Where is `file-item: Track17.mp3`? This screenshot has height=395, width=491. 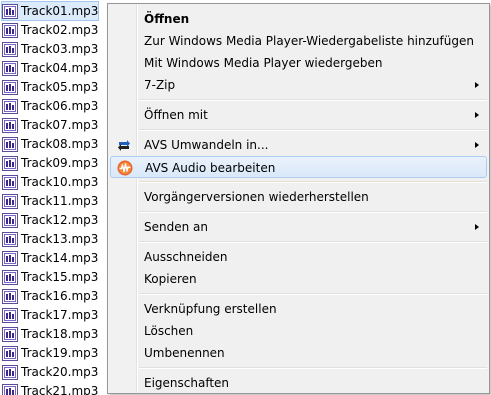 file-item: Track17.mp3 is located at coordinates (50, 315).